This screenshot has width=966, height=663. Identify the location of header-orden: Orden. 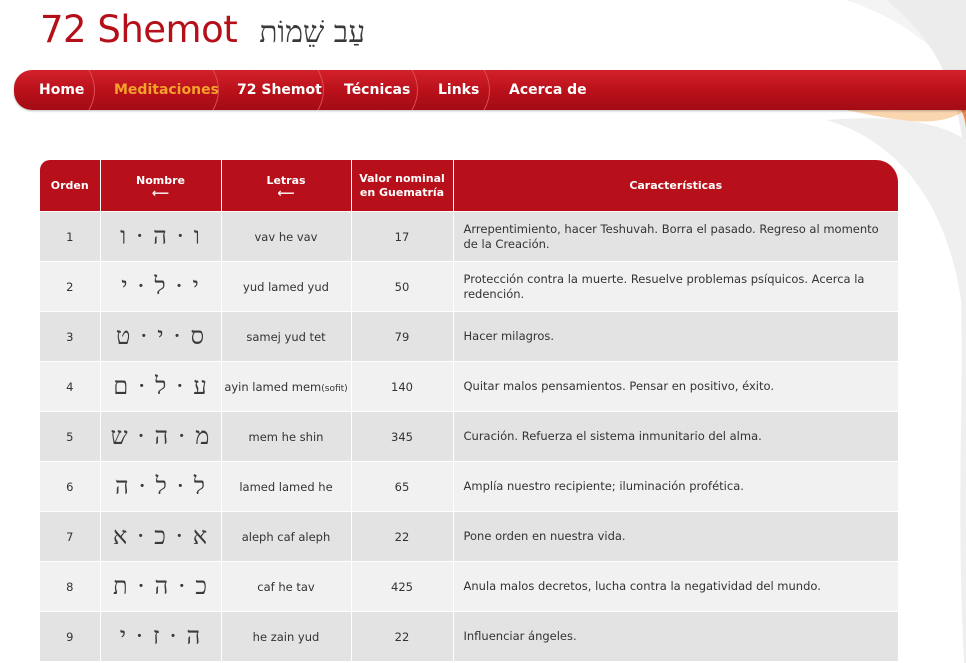
(70, 186).